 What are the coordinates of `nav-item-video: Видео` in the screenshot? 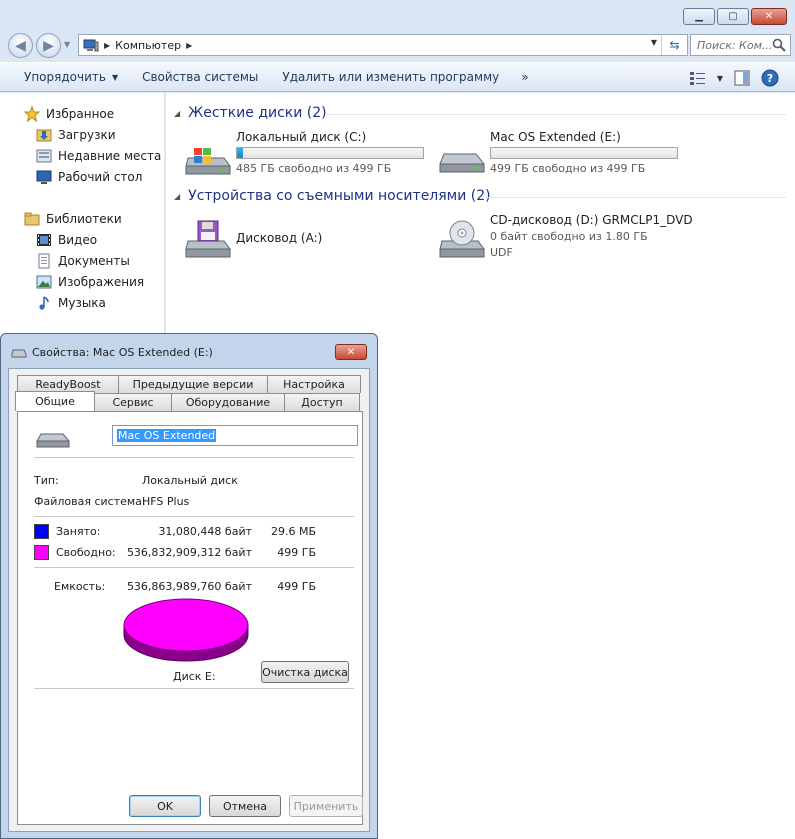 It's located at (85, 239).